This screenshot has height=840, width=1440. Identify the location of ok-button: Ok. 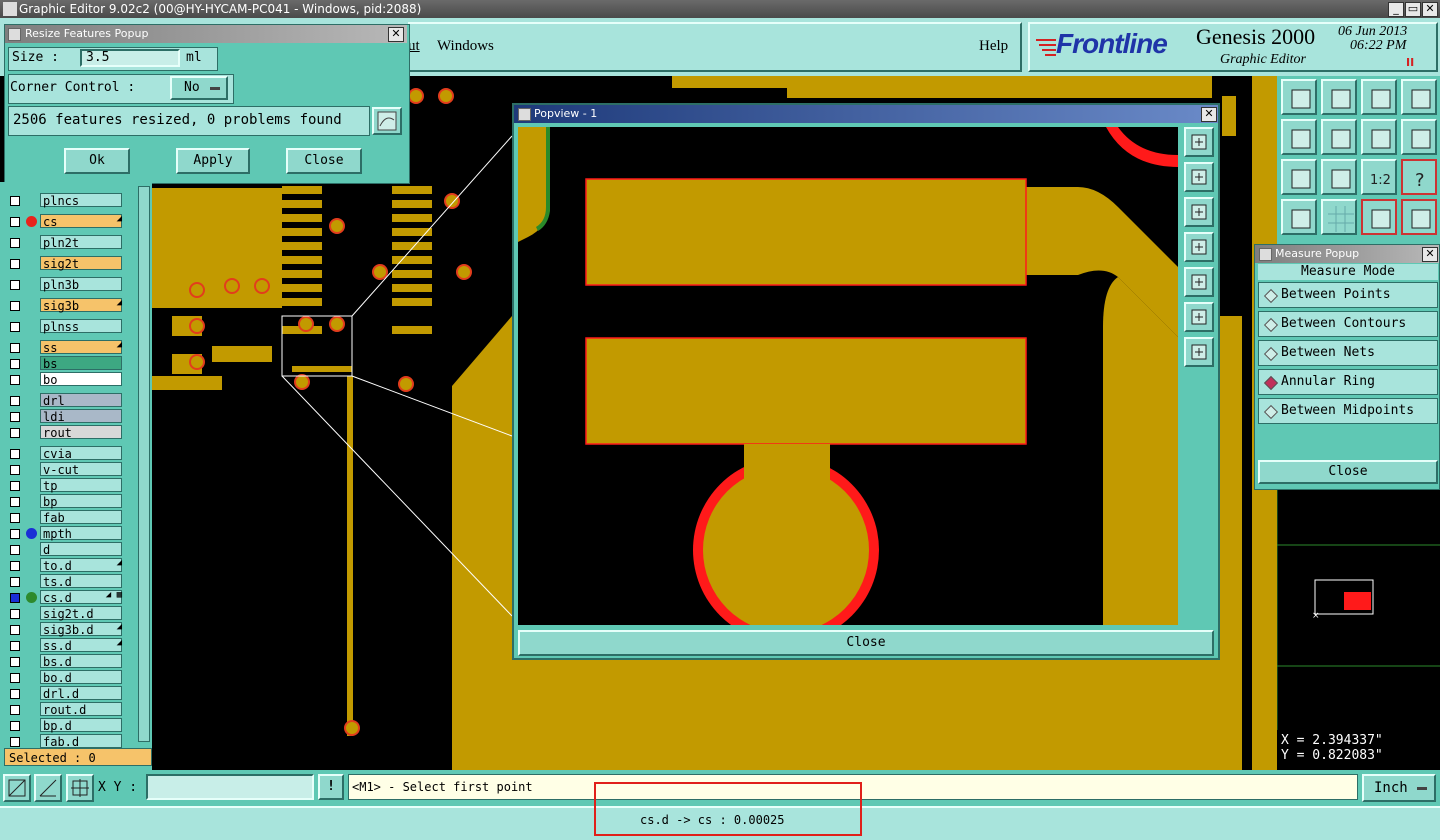
(97, 161).